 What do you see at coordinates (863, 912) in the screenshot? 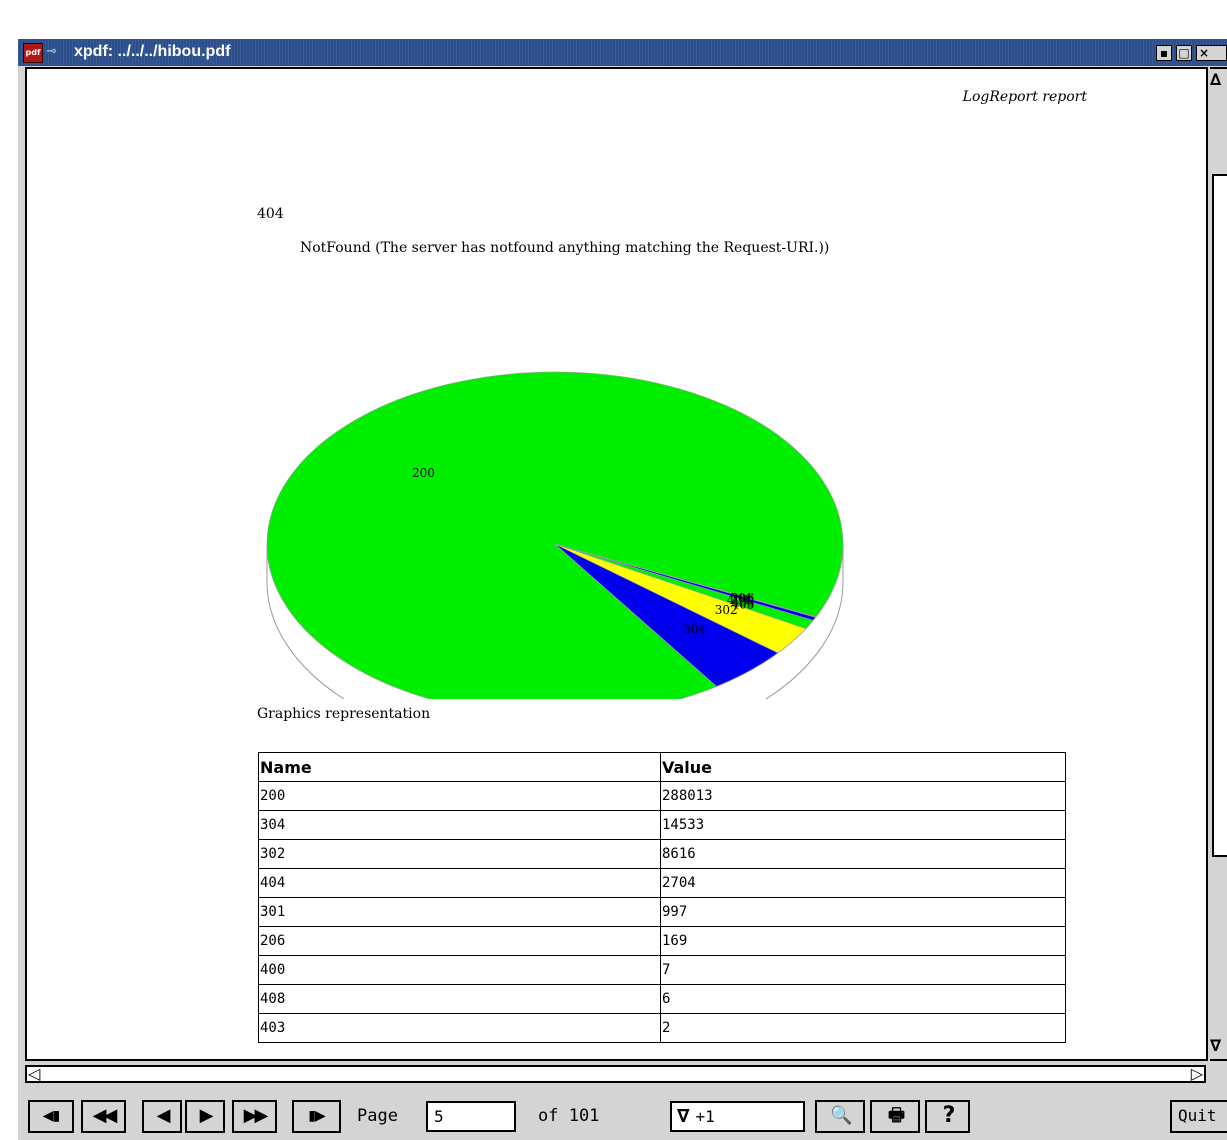
I see `status-value-cell: 997` at bounding box center [863, 912].